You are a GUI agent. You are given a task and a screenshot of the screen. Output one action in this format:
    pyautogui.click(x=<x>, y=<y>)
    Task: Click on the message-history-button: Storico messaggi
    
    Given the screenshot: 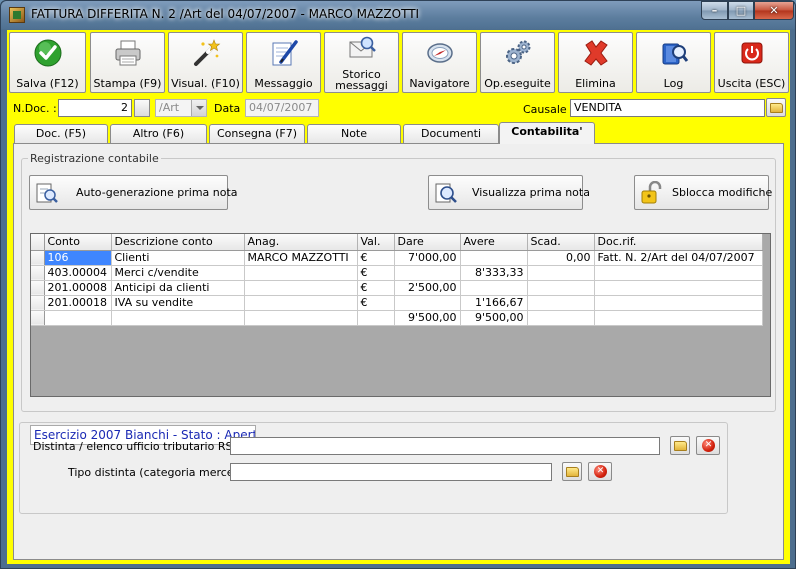 What is the action you would take?
    pyautogui.click(x=361, y=62)
    